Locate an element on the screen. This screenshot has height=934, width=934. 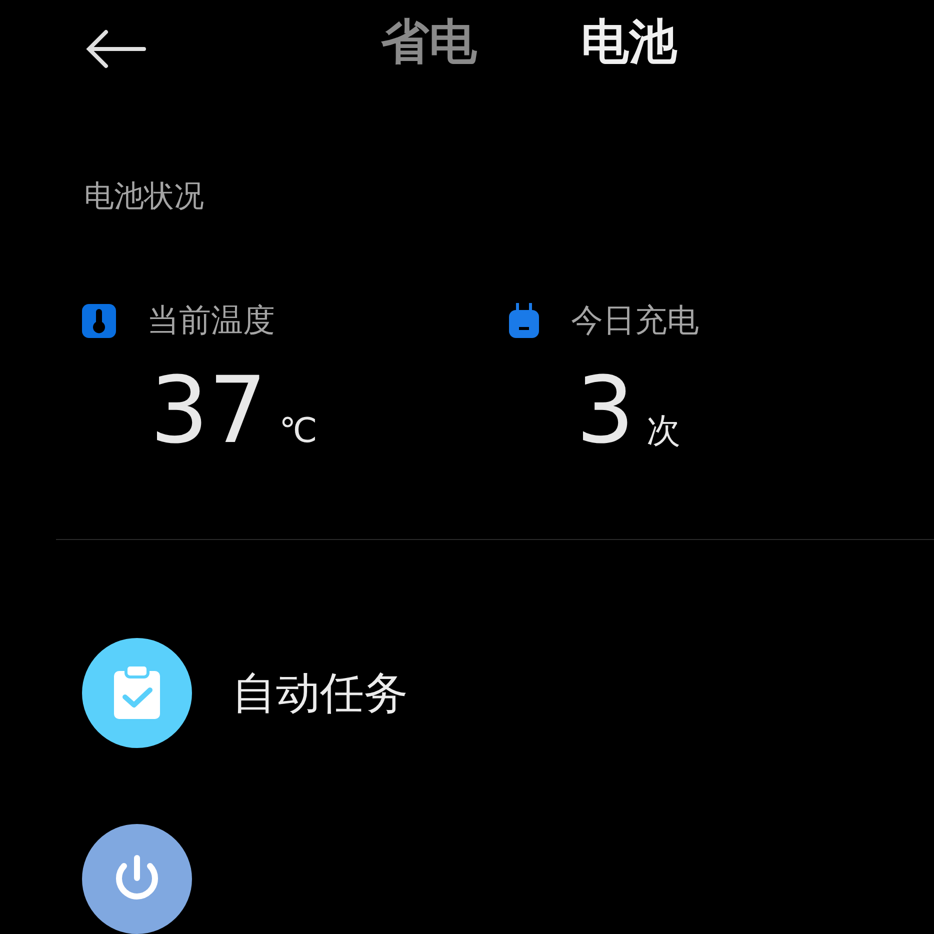
thermometer-icon is located at coordinates (99, 321).